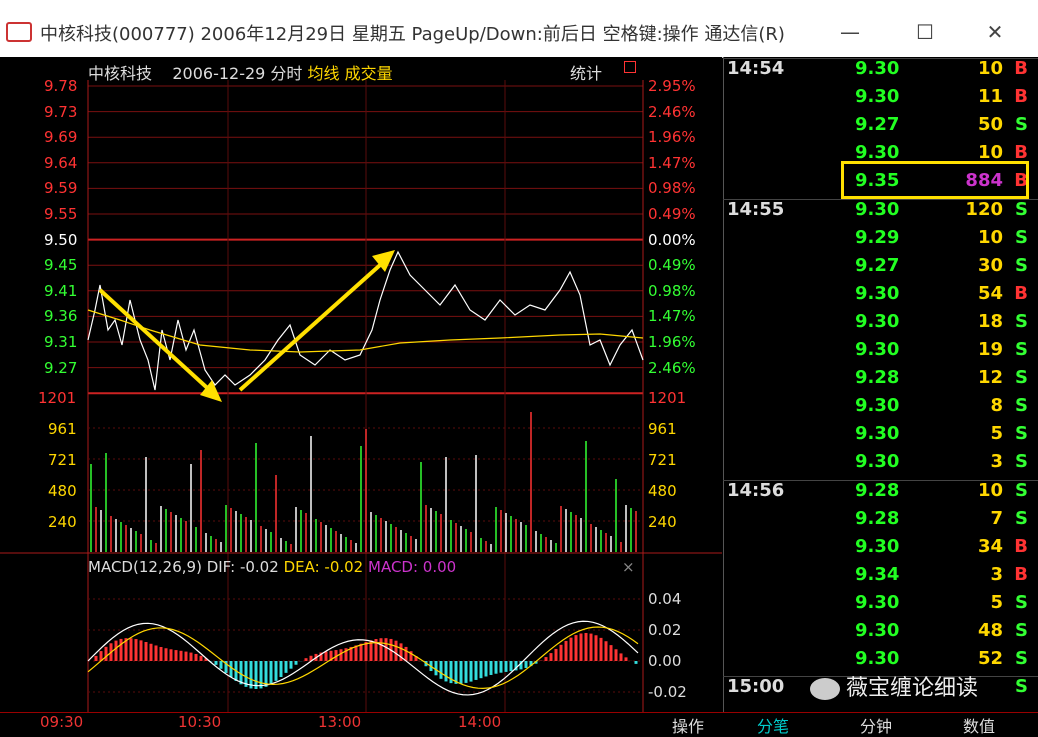 The image size is (1038, 737). What do you see at coordinates (876, 724) in the screenshot?
I see `tab-minute: 分钟` at bounding box center [876, 724].